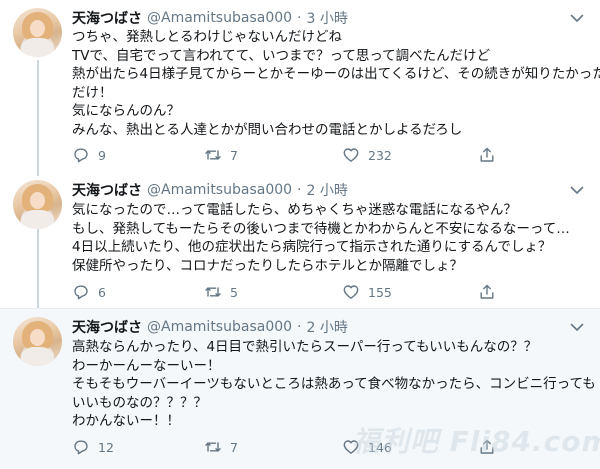 This screenshot has width=600, height=469. What do you see at coordinates (267, 265) in the screenshot?
I see `tweet-line: 保健所やったり、コロナだったりしたらホテルとか隔離でしょ？` at bounding box center [267, 265].